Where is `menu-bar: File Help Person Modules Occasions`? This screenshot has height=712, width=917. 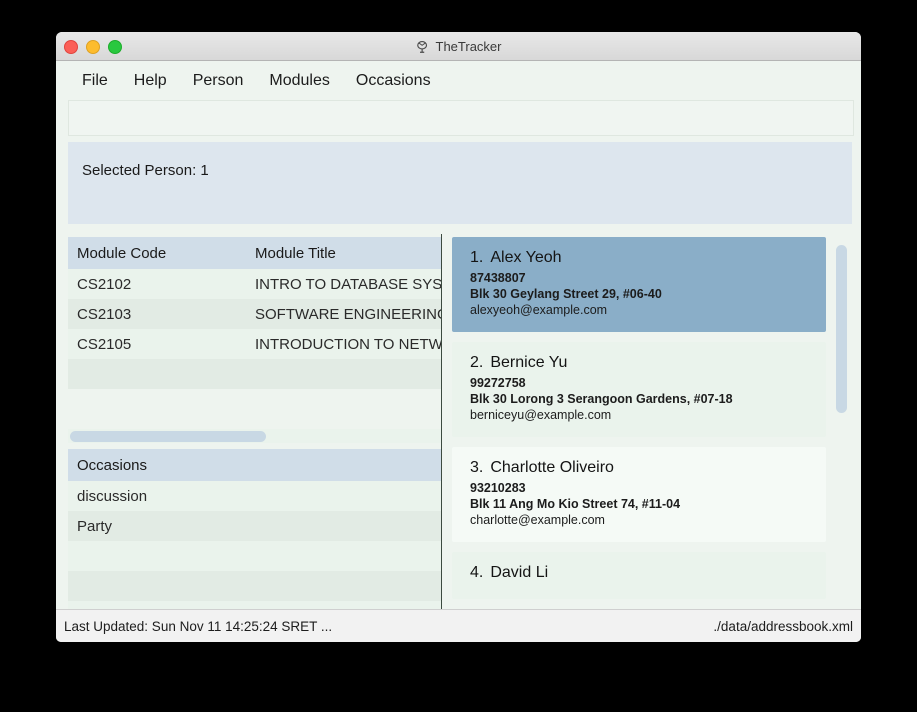
menu-bar: File Help Person Modules Occasions is located at coordinates (458, 81).